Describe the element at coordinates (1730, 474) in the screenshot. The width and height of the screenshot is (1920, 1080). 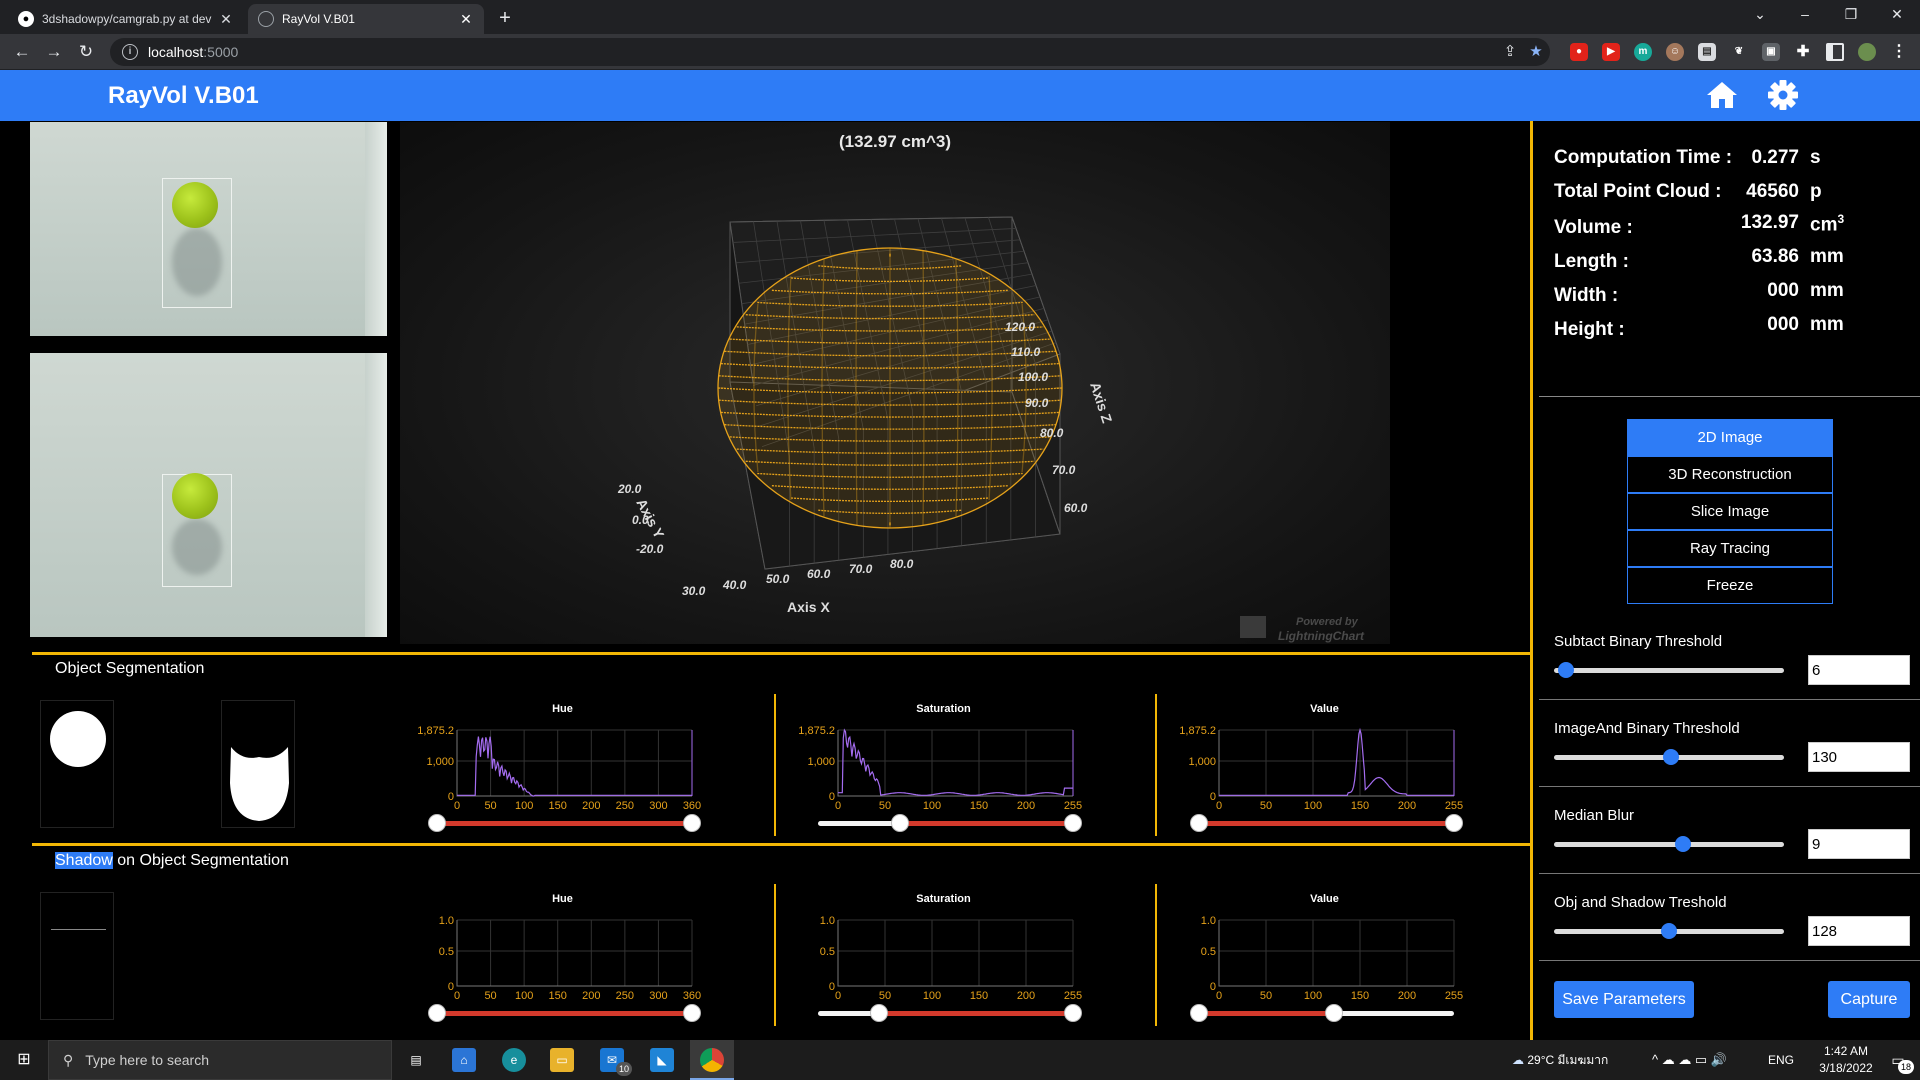
I see `mode-3d-reconstruction-button: 3D Reconstruction` at that location.